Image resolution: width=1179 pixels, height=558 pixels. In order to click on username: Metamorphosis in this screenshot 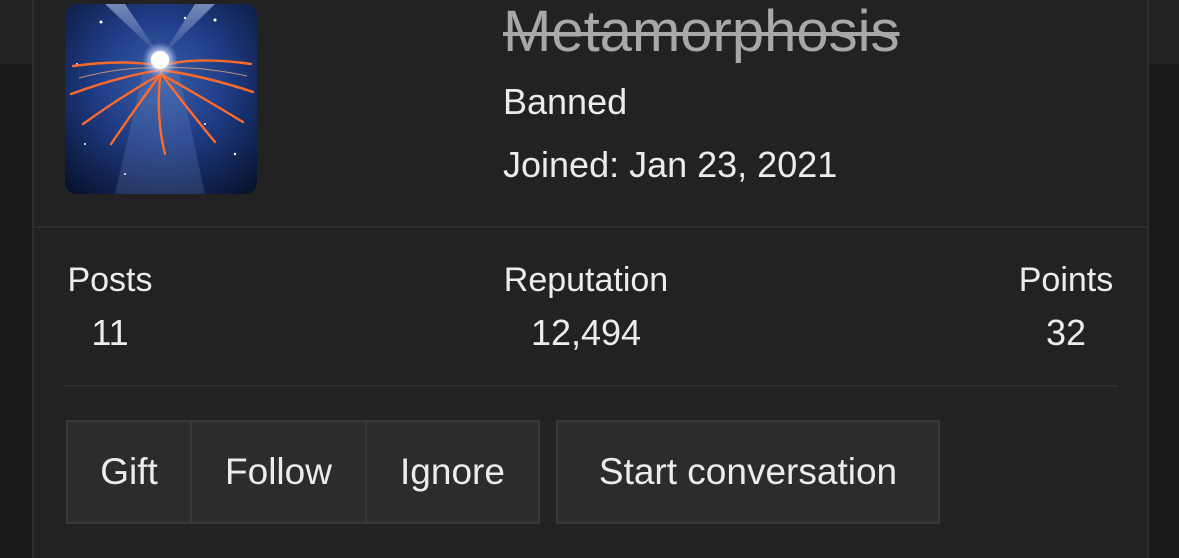, I will do `click(701, 32)`.